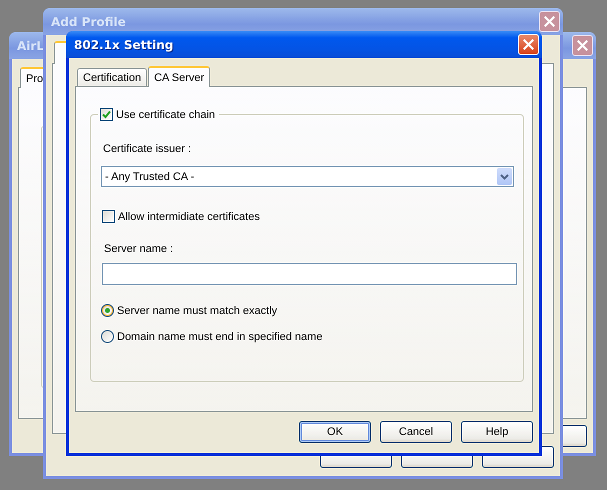  Describe the element at coordinates (197, 310) in the screenshot. I see `radio-label: Server name must match exactly` at that location.